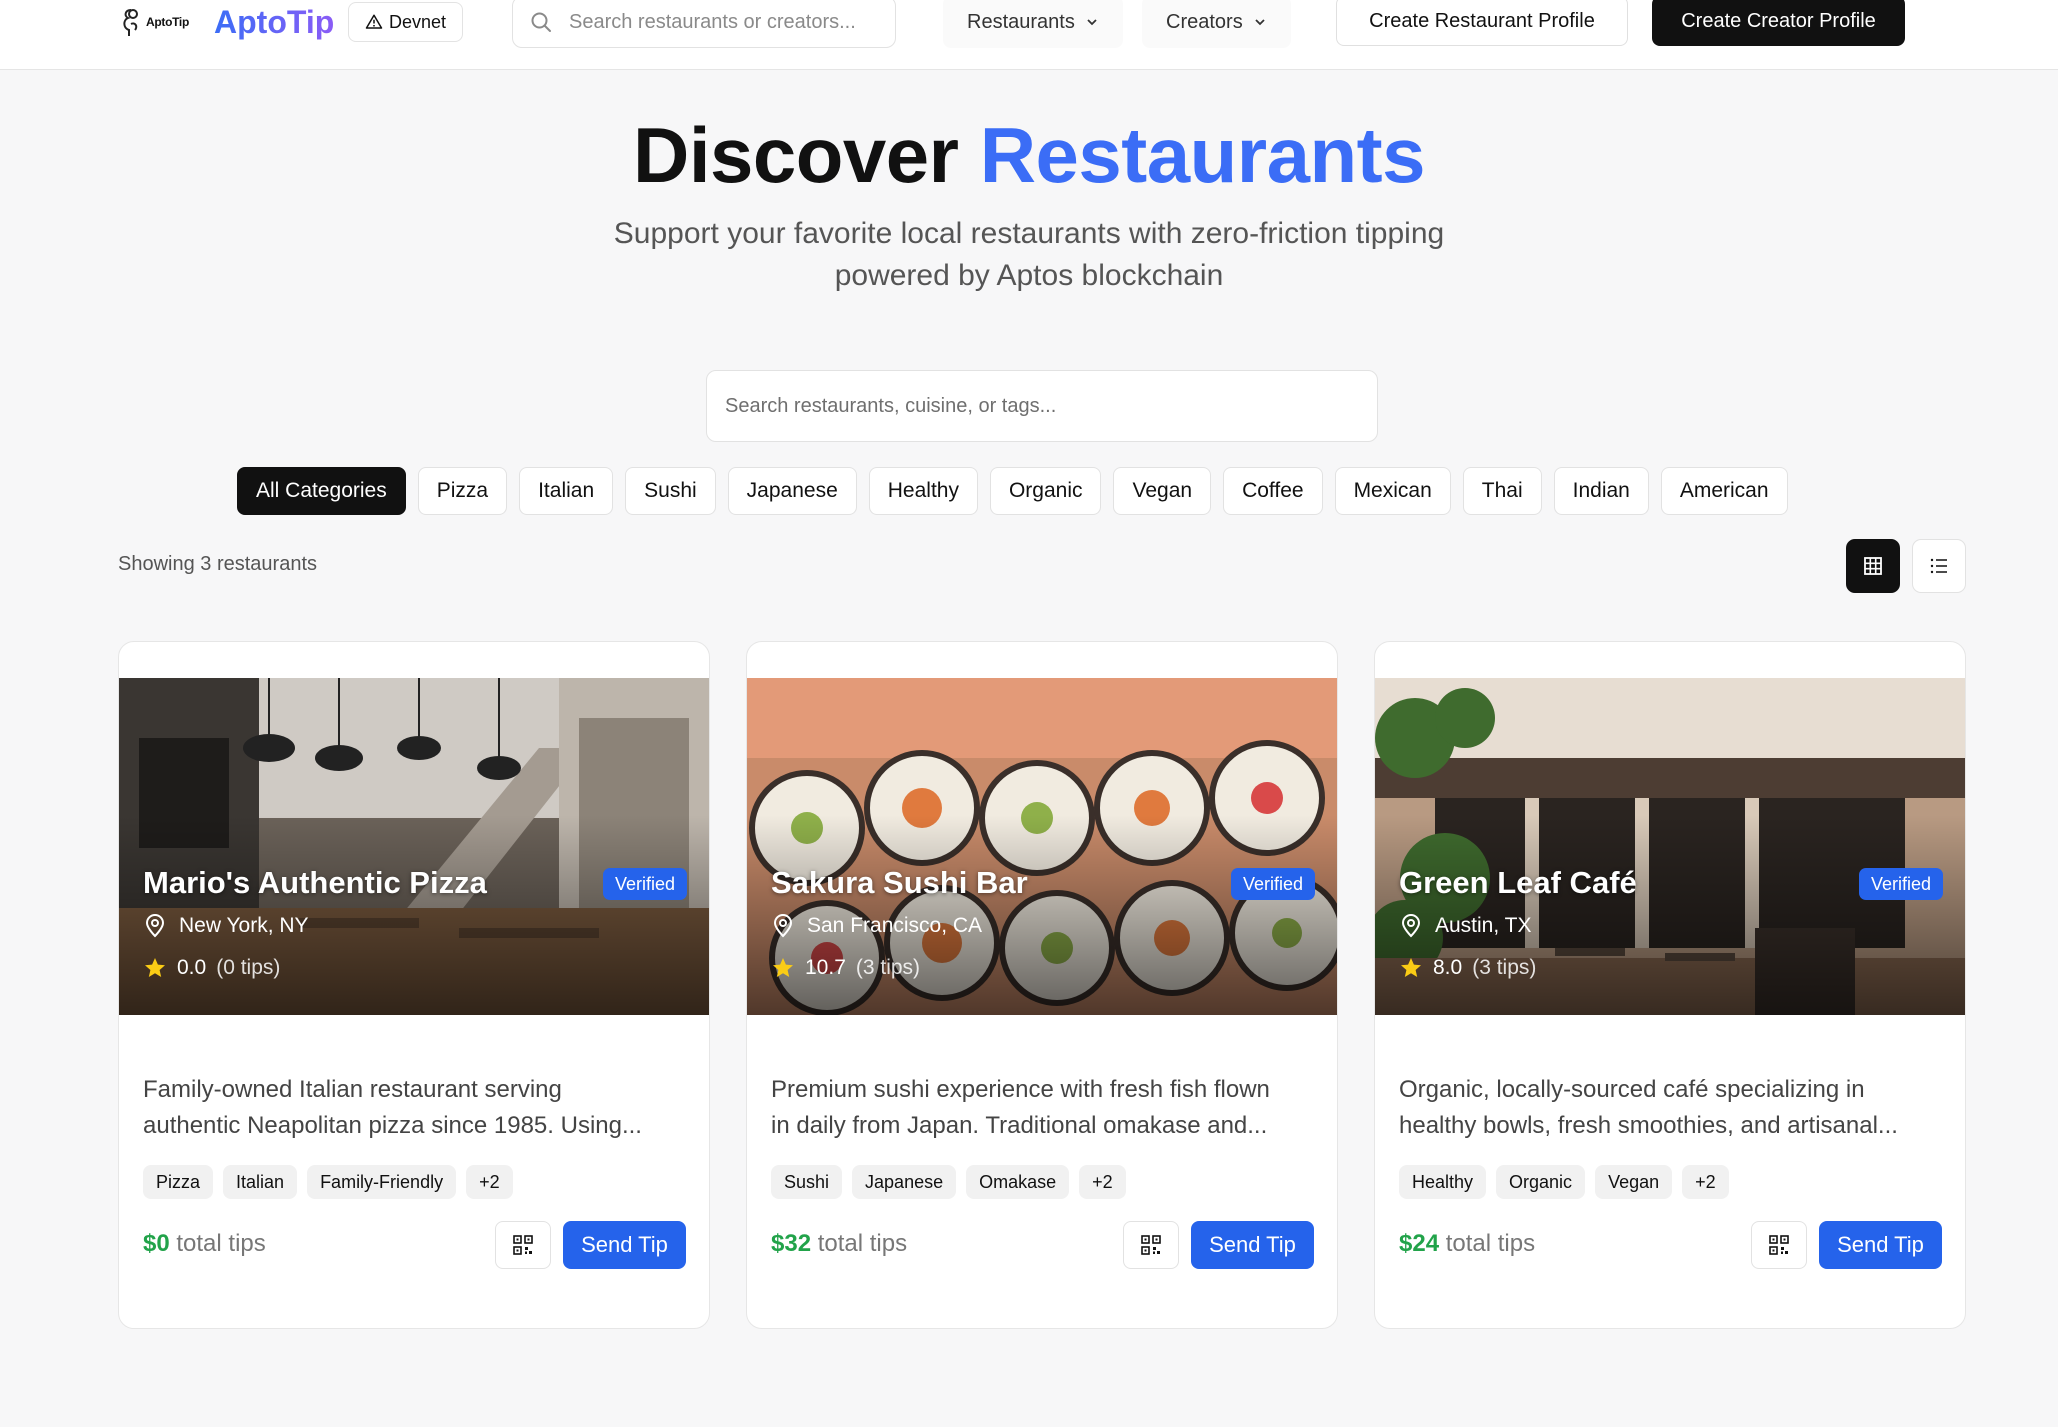  What do you see at coordinates (825, 967) in the screenshot?
I see `rating-value: 10.7` at bounding box center [825, 967].